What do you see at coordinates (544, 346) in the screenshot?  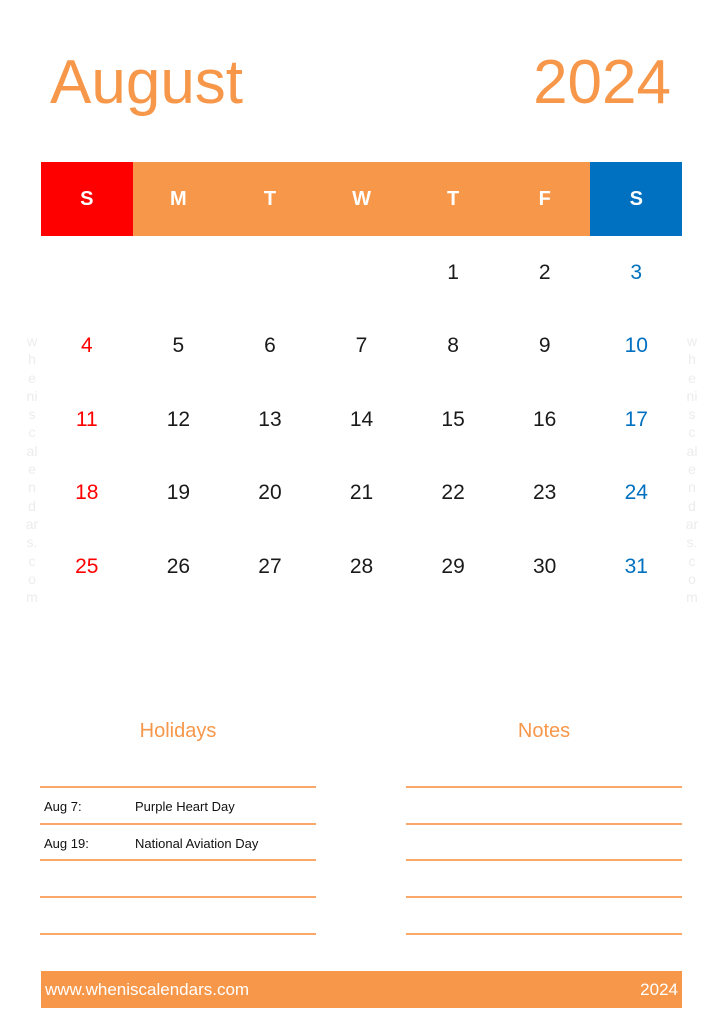 I see `day-cell: 9` at bounding box center [544, 346].